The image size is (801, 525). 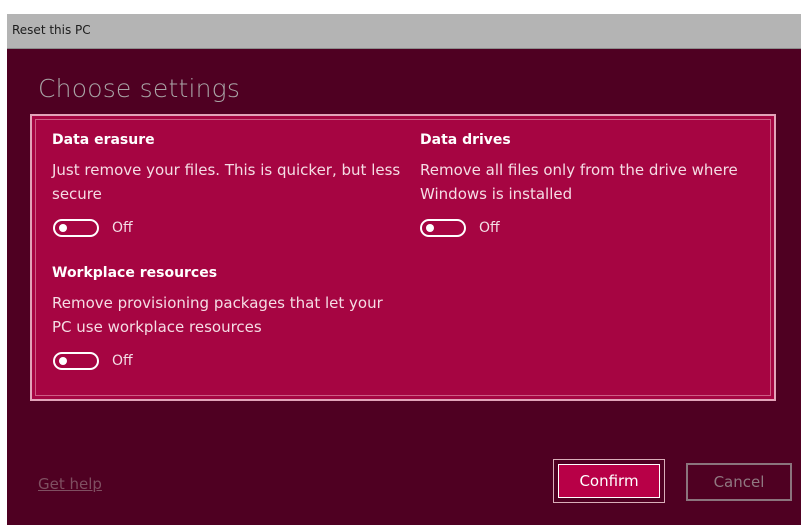 What do you see at coordinates (76, 228) in the screenshot?
I see `toggle-data-erasure` at bounding box center [76, 228].